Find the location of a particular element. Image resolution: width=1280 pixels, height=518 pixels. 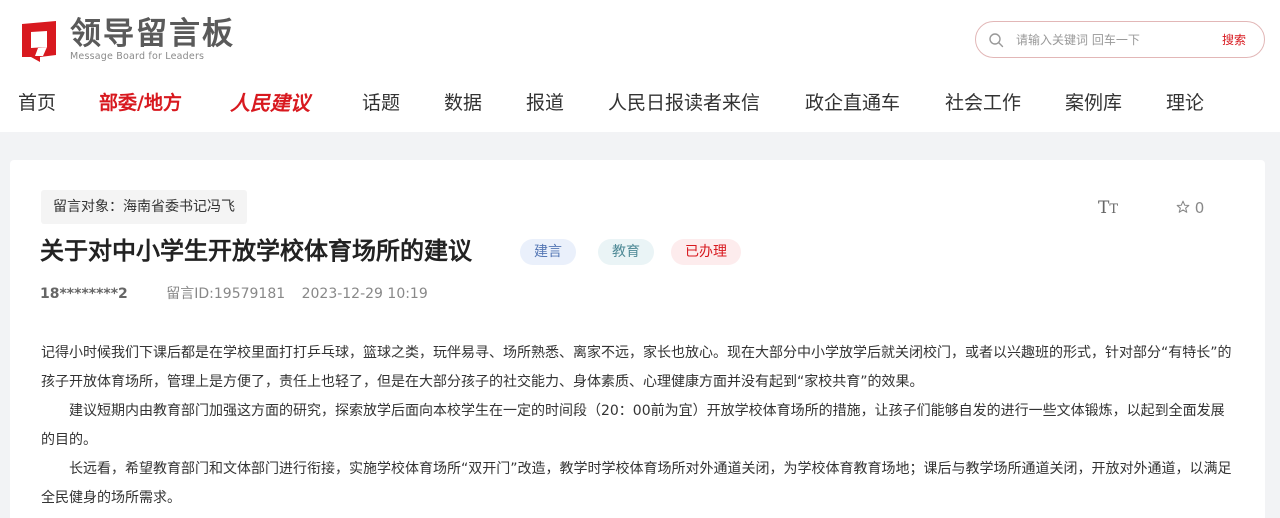

nav-item-readers-letters: 人民日报读者来信 is located at coordinates (684, 103).